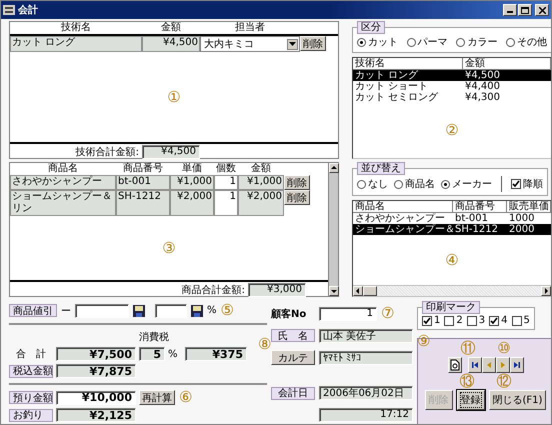 The height and width of the screenshot is (425, 552). I want to click on field-label: 会計日, so click(293, 393).